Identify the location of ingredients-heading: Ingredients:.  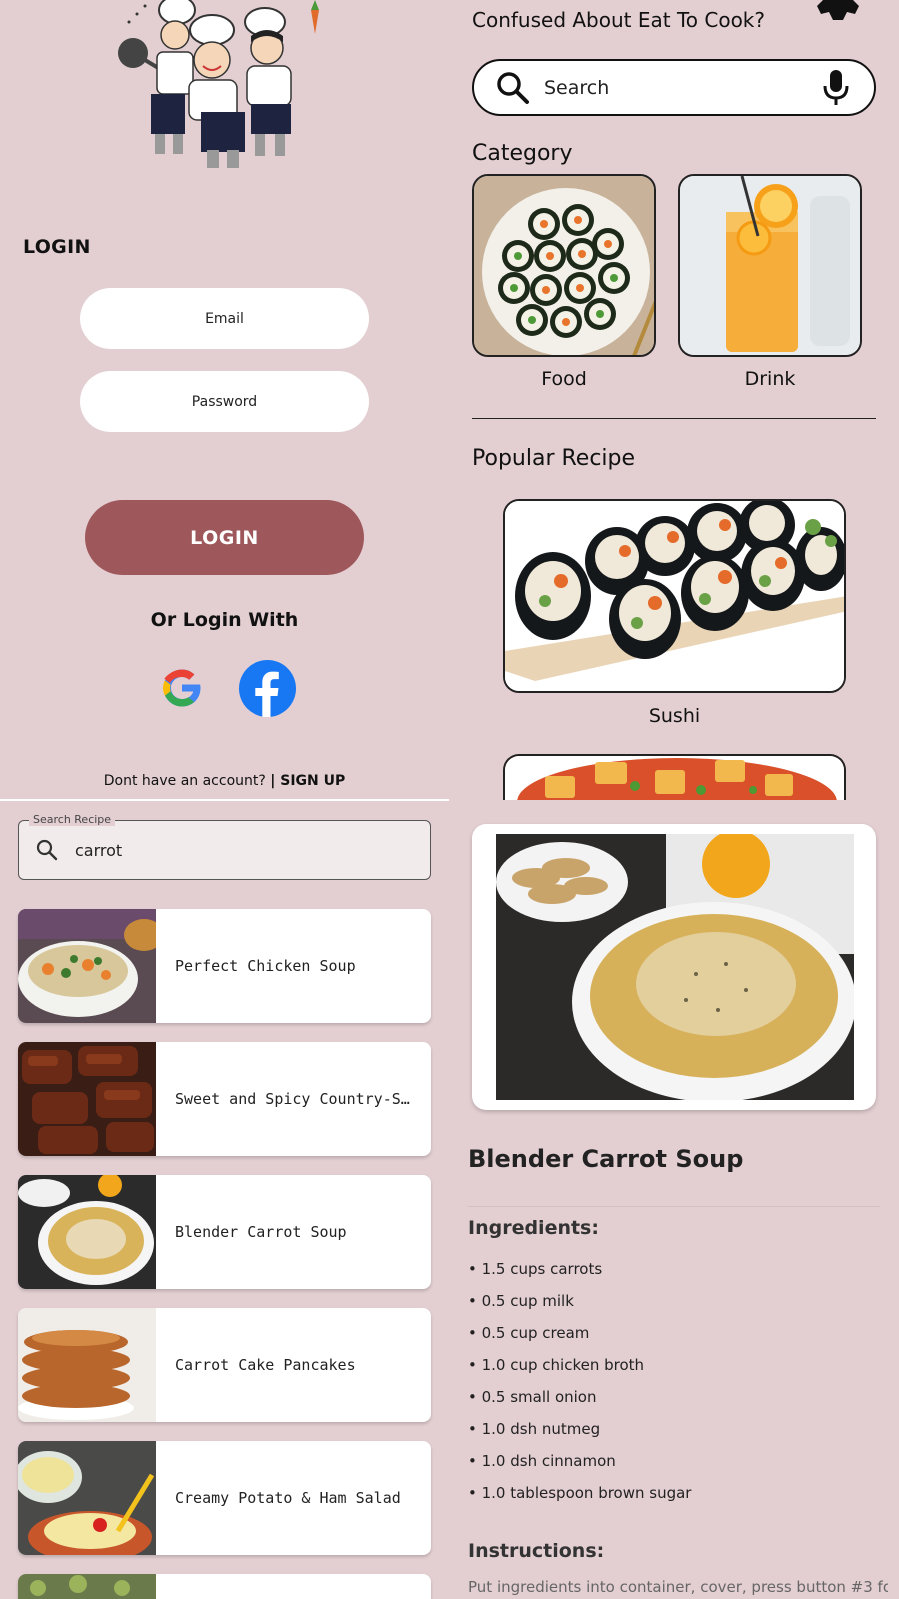
(533, 1228).